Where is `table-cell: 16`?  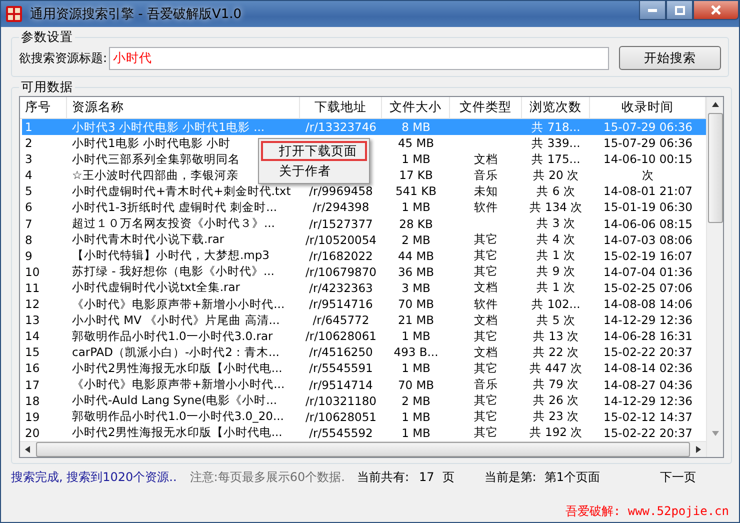 table-cell: 16 is located at coordinates (44, 368).